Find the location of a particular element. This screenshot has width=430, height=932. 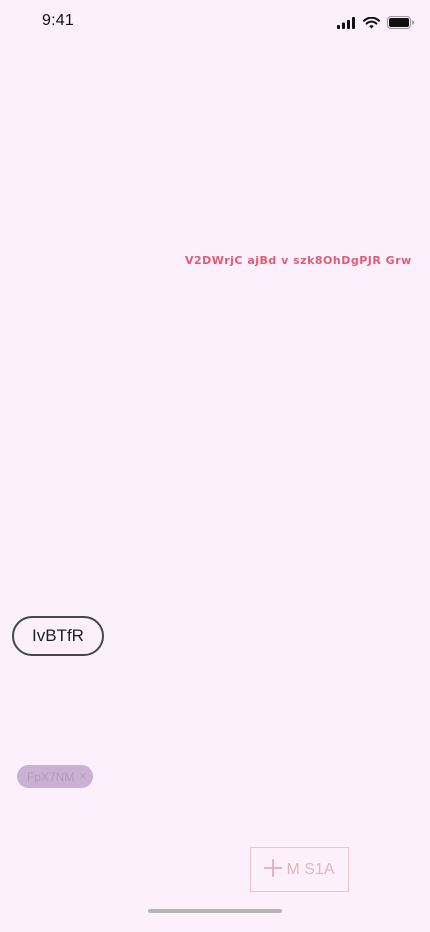

chip-label: FpX7NM is located at coordinates (51, 776).